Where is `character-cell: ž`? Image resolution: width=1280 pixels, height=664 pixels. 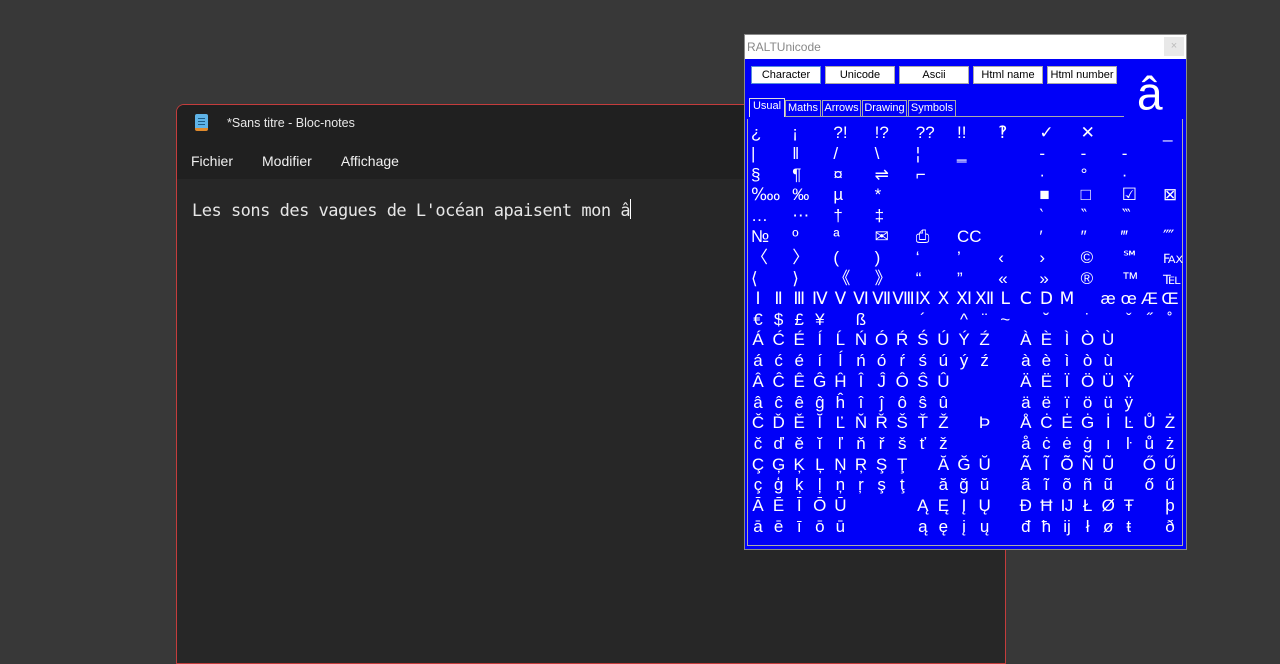
character-cell: ž is located at coordinates (943, 444).